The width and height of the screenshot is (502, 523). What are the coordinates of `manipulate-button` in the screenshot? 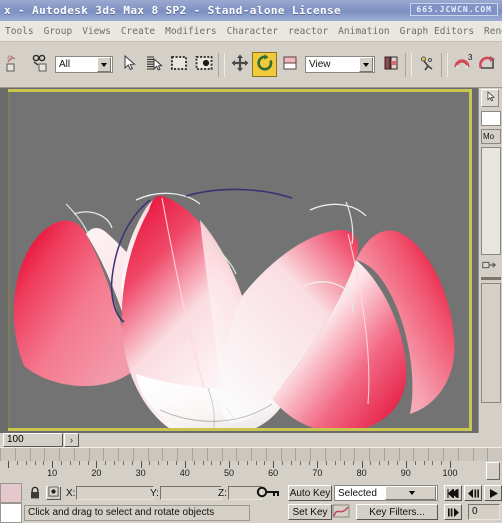 It's located at (426, 64).